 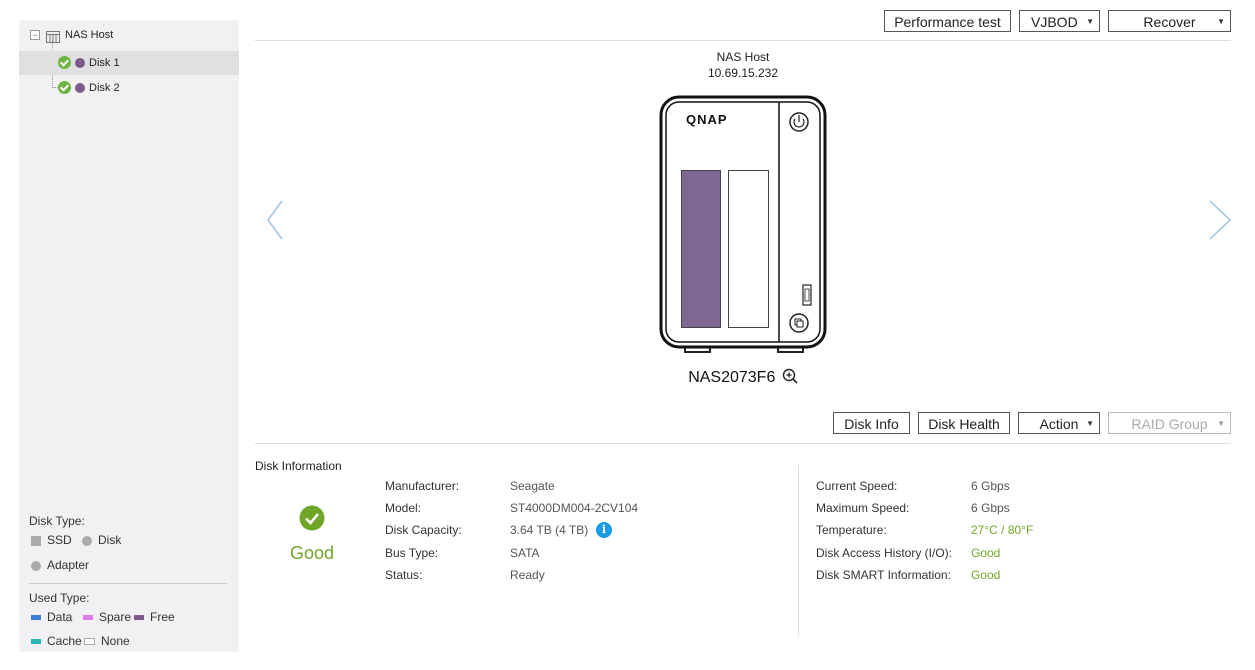 I want to click on legend-divider, so click(x=128, y=583).